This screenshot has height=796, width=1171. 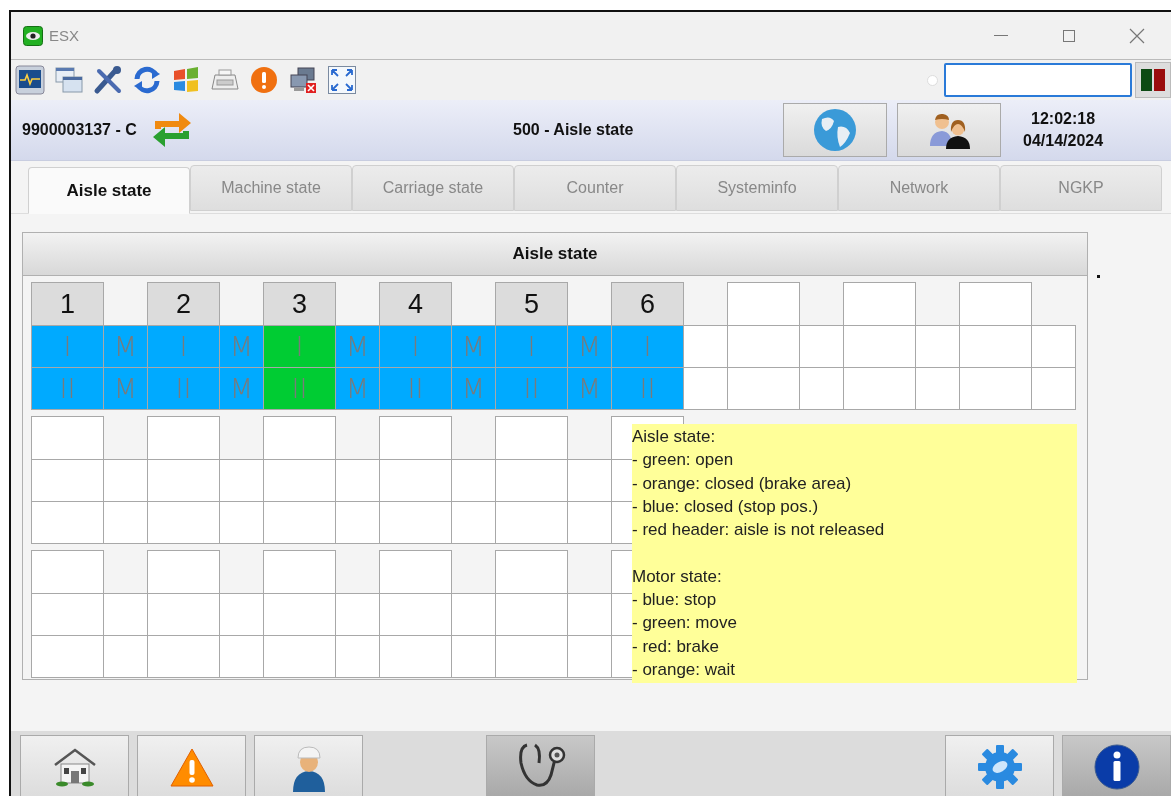 What do you see at coordinates (595, 188) in the screenshot?
I see `tab: Counter` at bounding box center [595, 188].